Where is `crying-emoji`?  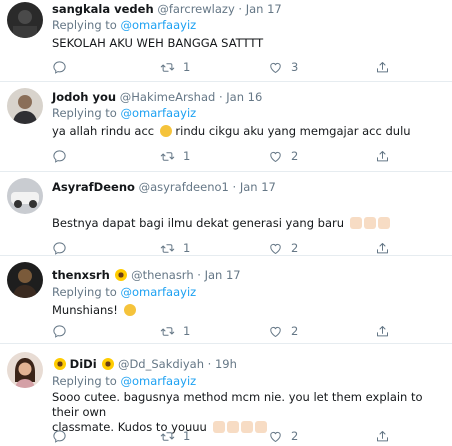
crying-emoji is located at coordinates (165, 131).